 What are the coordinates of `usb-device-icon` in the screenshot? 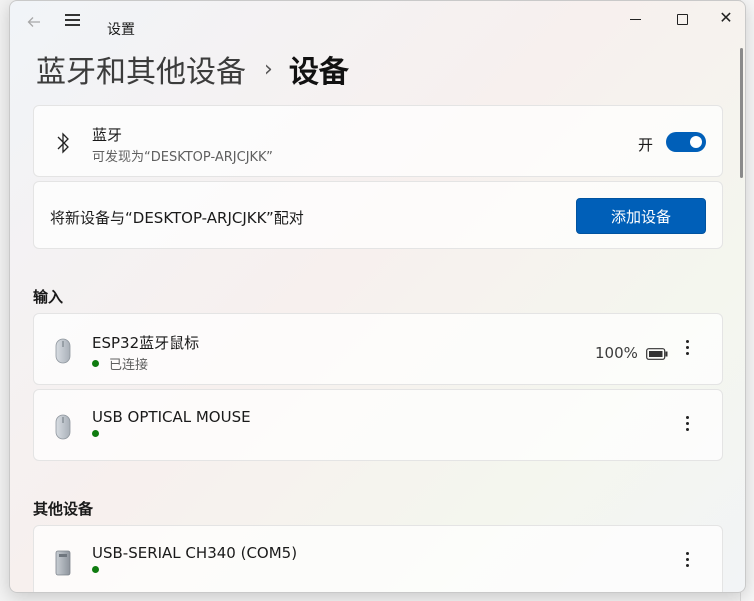 It's located at (63, 563).